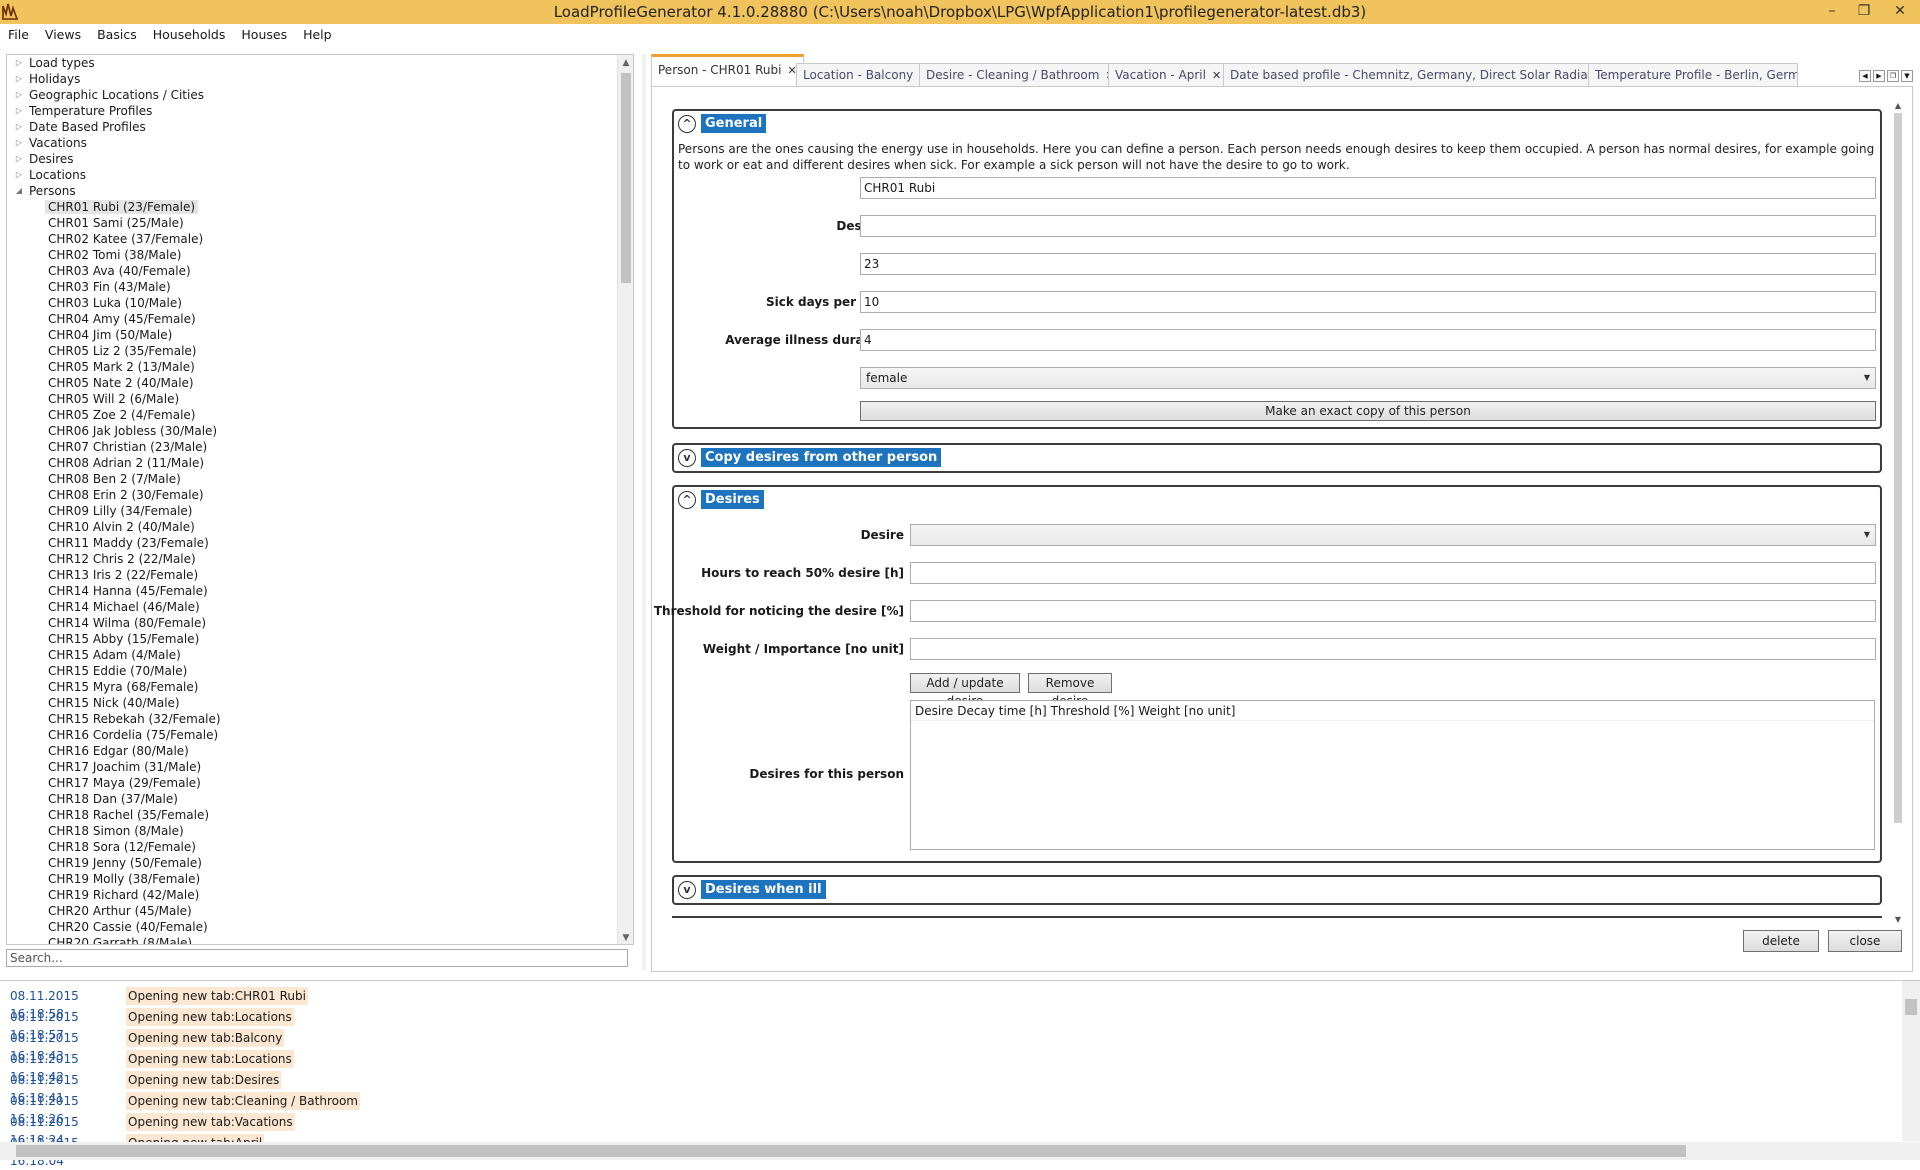  What do you see at coordinates (312, 111) in the screenshot?
I see `tree-node: ▷ Temperature Profiles` at bounding box center [312, 111].